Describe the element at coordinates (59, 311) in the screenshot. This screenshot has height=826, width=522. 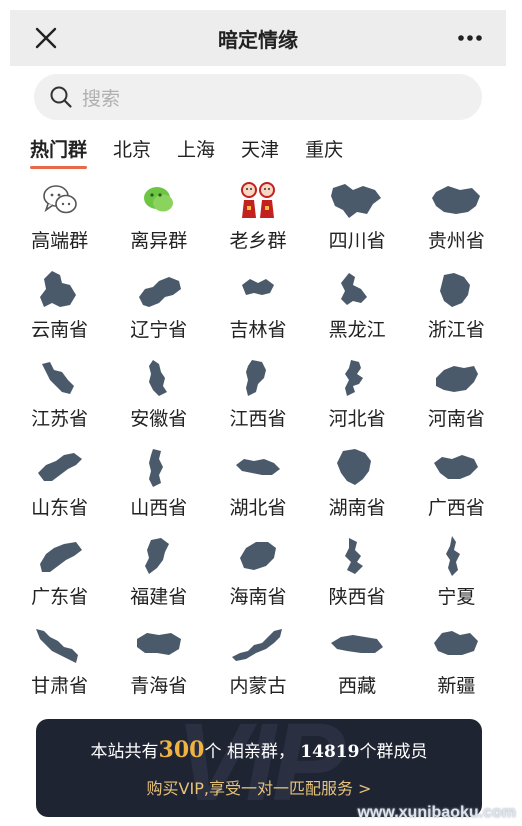
I see `group-item: 云南省` at that location.